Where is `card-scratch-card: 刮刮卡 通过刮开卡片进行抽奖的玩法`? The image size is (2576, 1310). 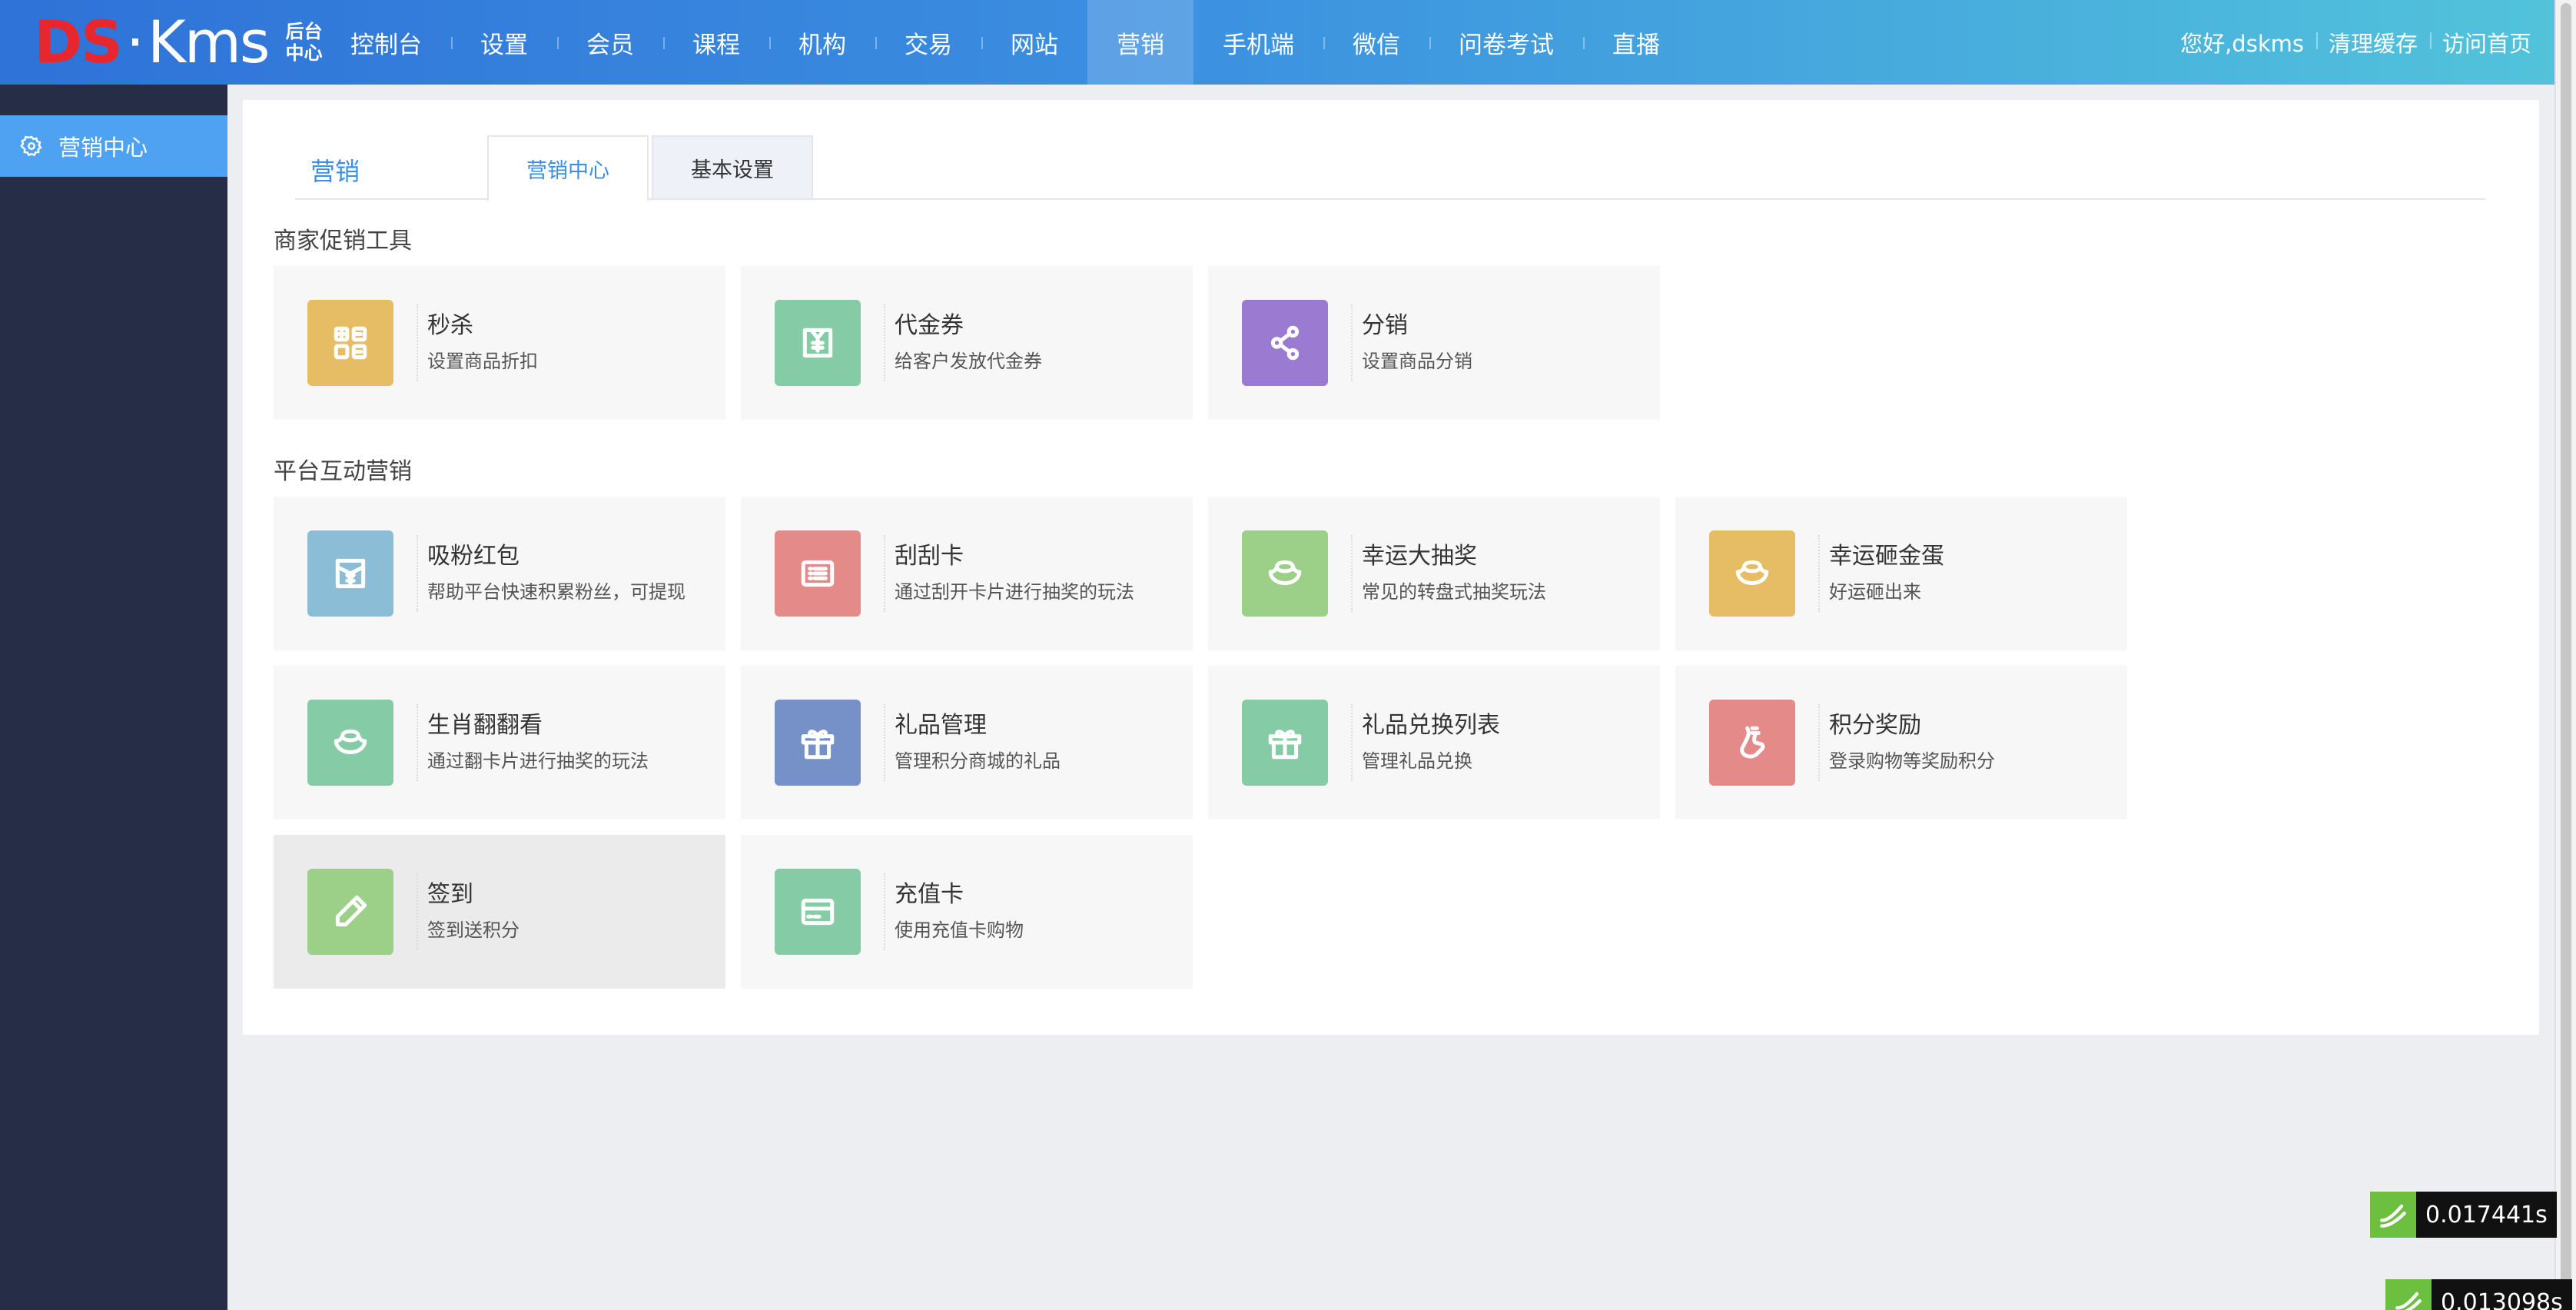 card-scratch-card: 刮刮卡 通过刮开卡片进行抽奖的玩法 is located at coordinates (967, 574).